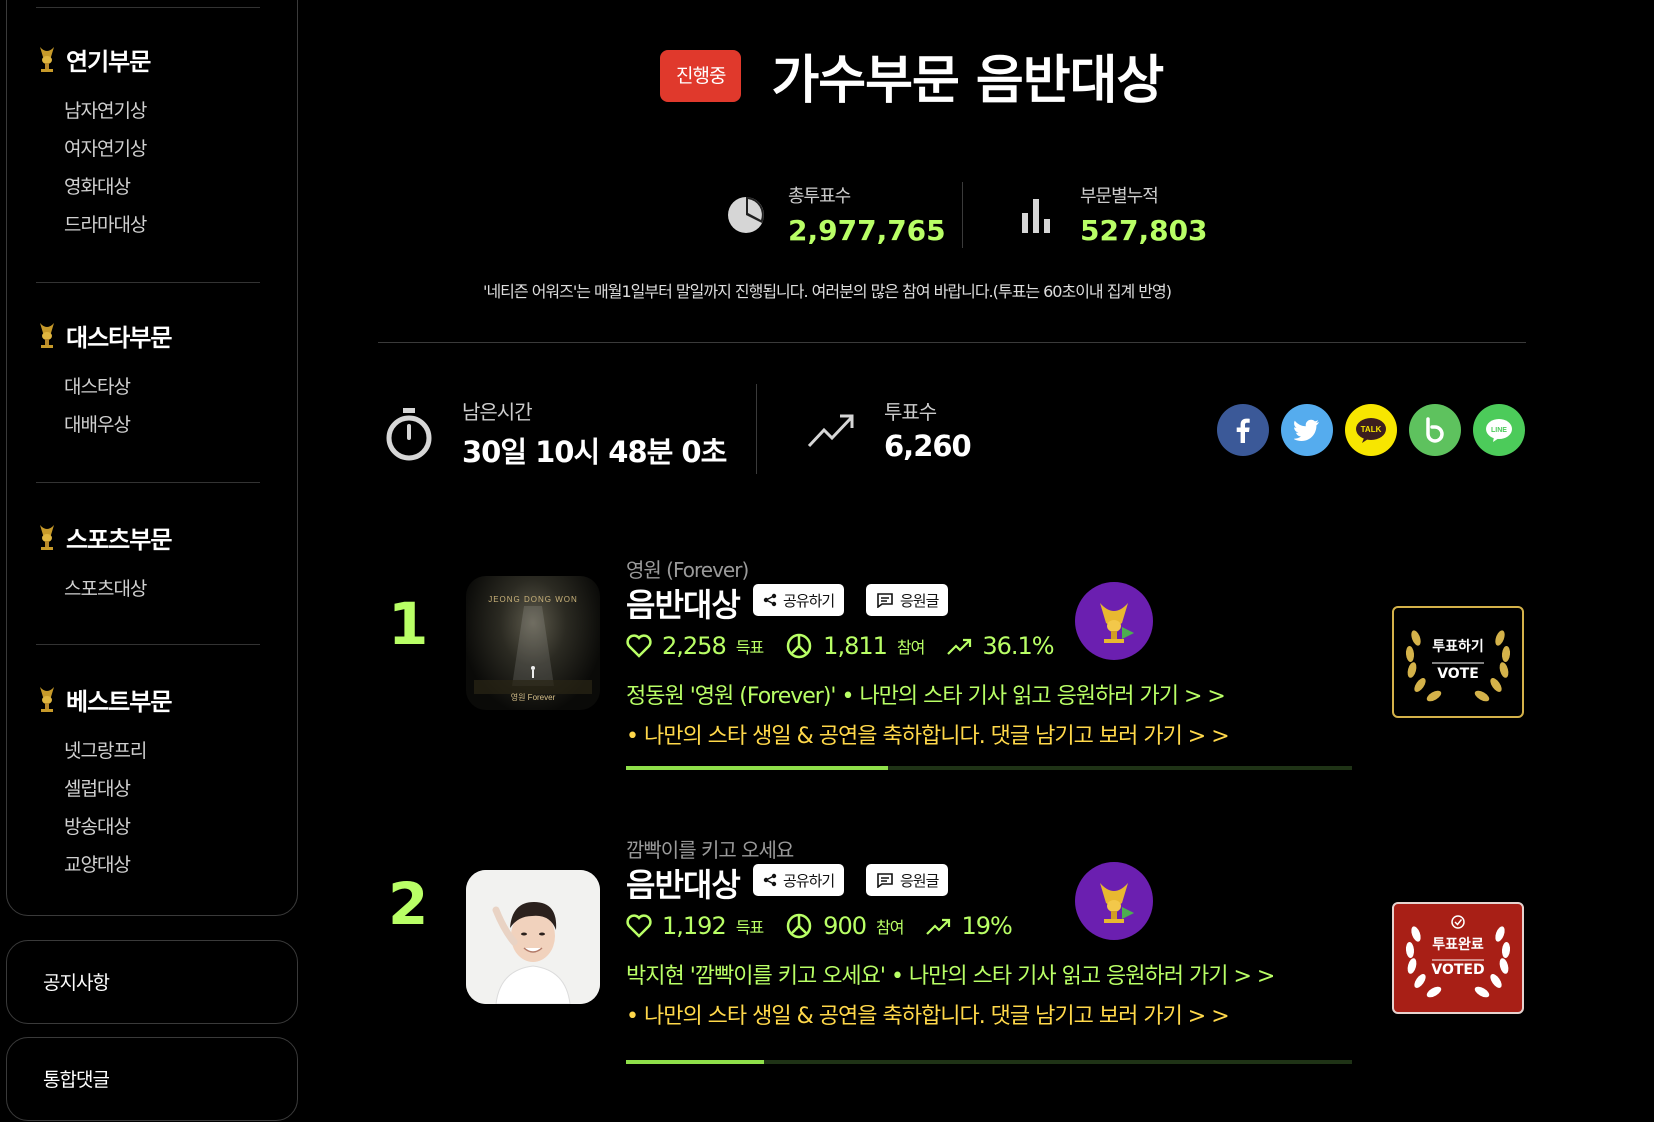  Describe the element at coordinates (162, 187) in the screenshot. I see `sidebar-item-movie: 영화대상` at that location.